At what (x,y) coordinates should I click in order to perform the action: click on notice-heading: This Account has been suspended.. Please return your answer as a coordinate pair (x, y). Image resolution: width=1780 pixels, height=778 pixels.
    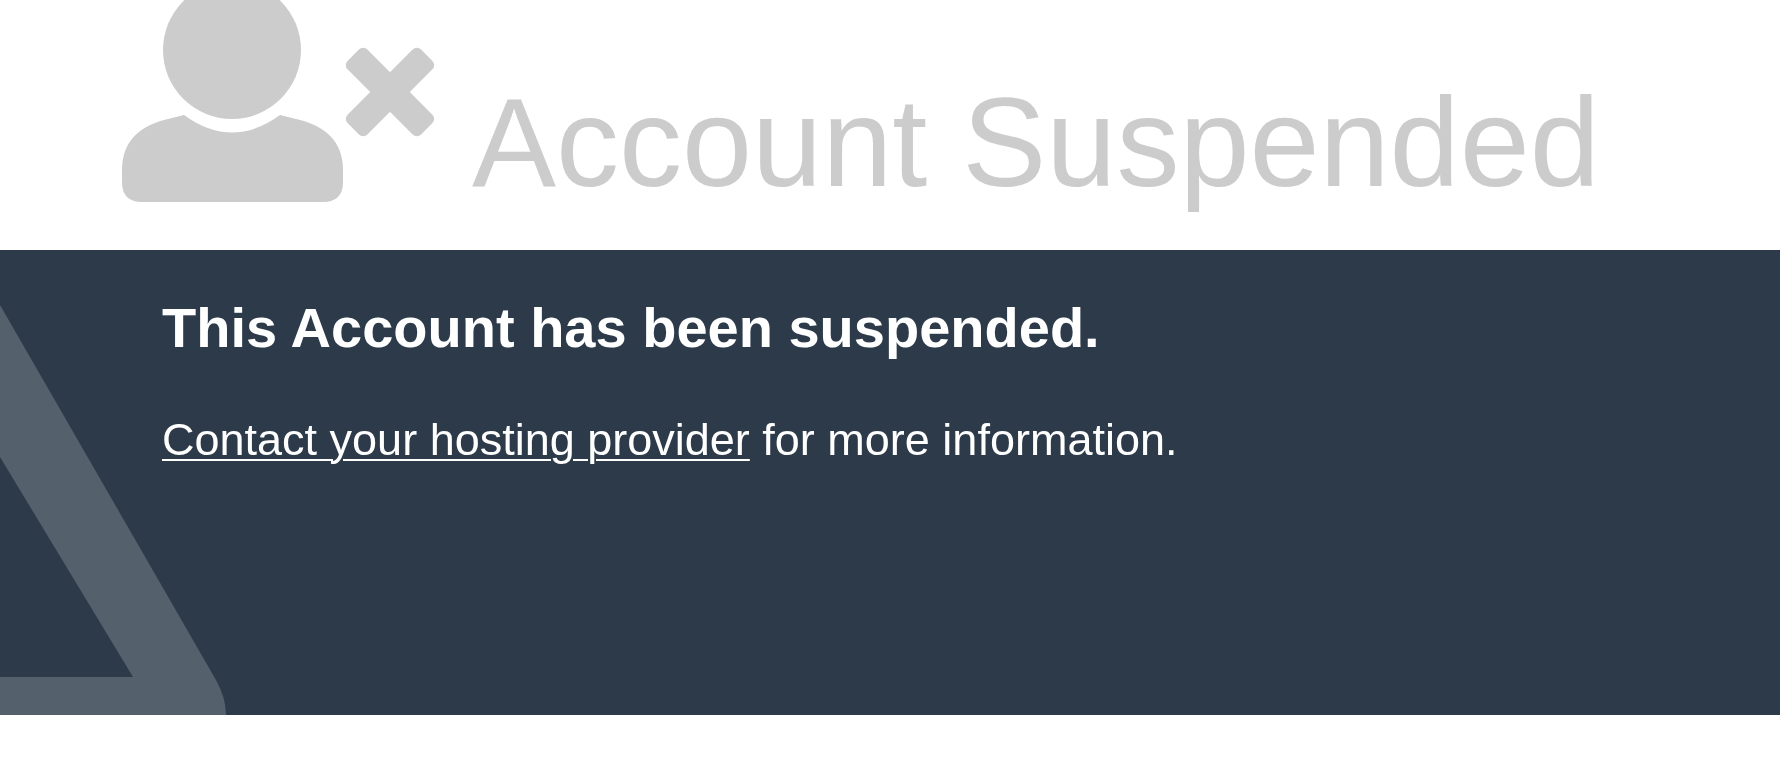
    Looking at the image, I should click on (631, 328).